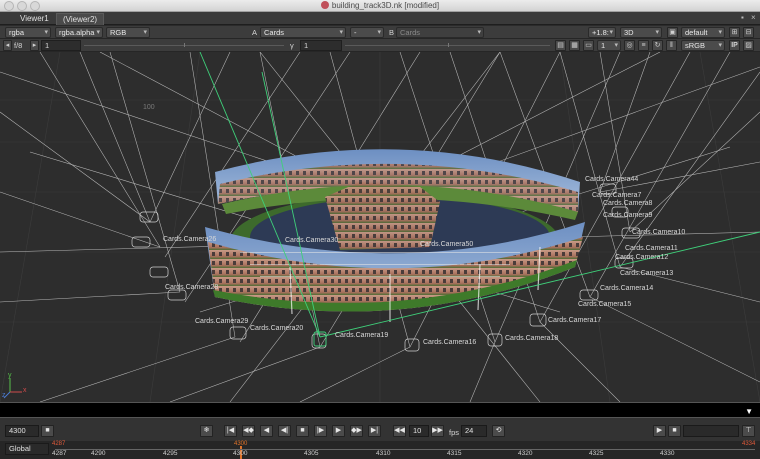 This screenshot has width=760, height=459. What do you see at coordinates (292, 45) in the screenshot?
I see `gamma-label: γ` at bounding box center [292, 45].